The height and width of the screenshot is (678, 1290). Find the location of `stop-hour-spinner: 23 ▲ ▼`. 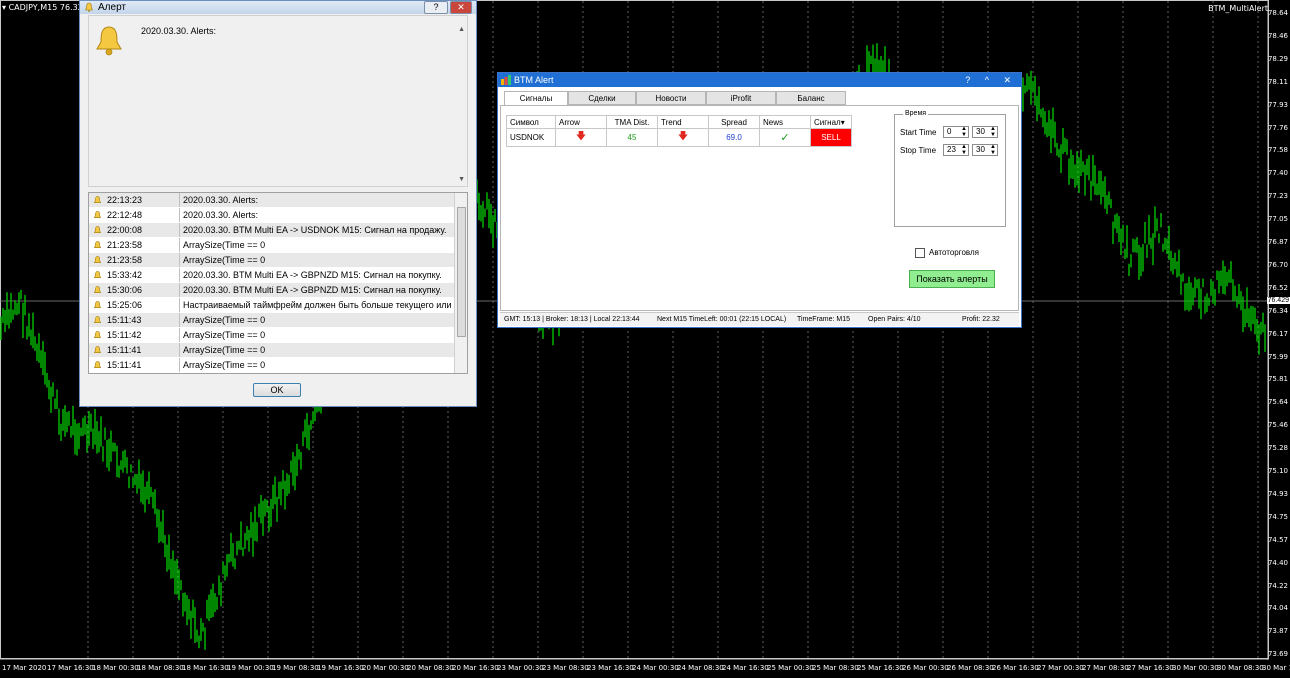

stop-hour-spinner: 23 ▲ ▼ is located at coordinates (956, 150).